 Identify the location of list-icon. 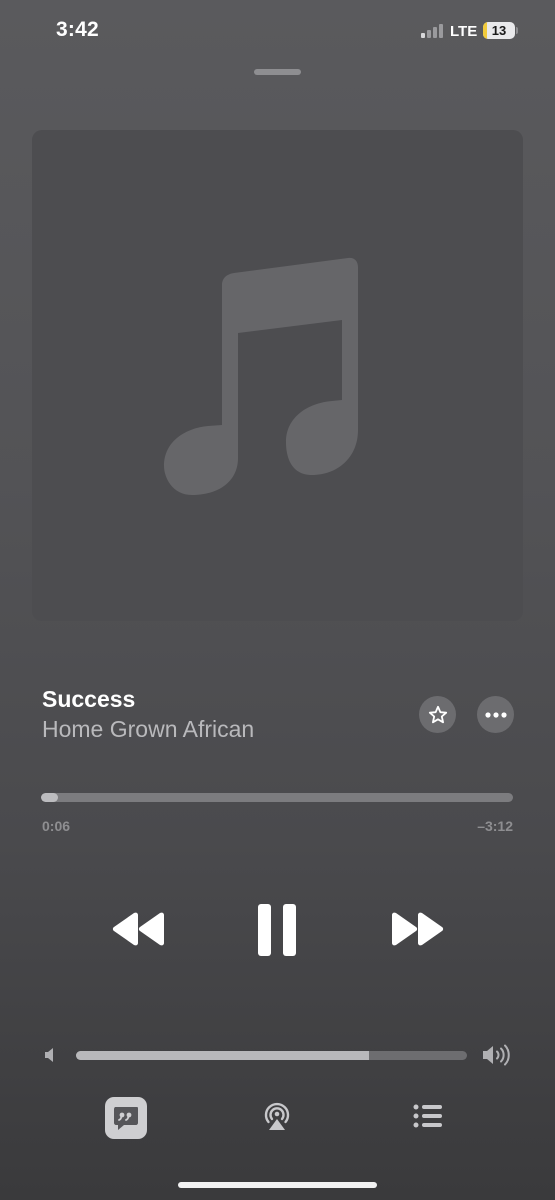
(427, 1116).